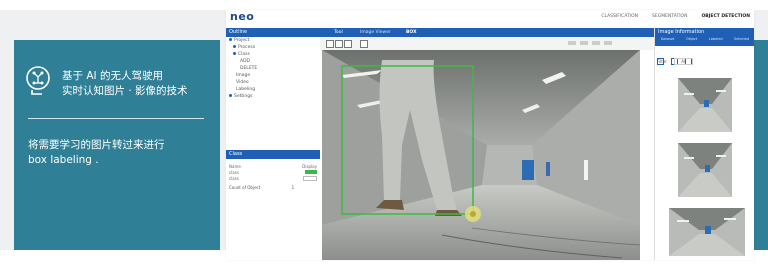 The height and width of the screenshot is (264, 768). What do you see at coordinates (411, 32) in the screenshot?
I see `tab-box: BOX` at bounding box center [411, 32].